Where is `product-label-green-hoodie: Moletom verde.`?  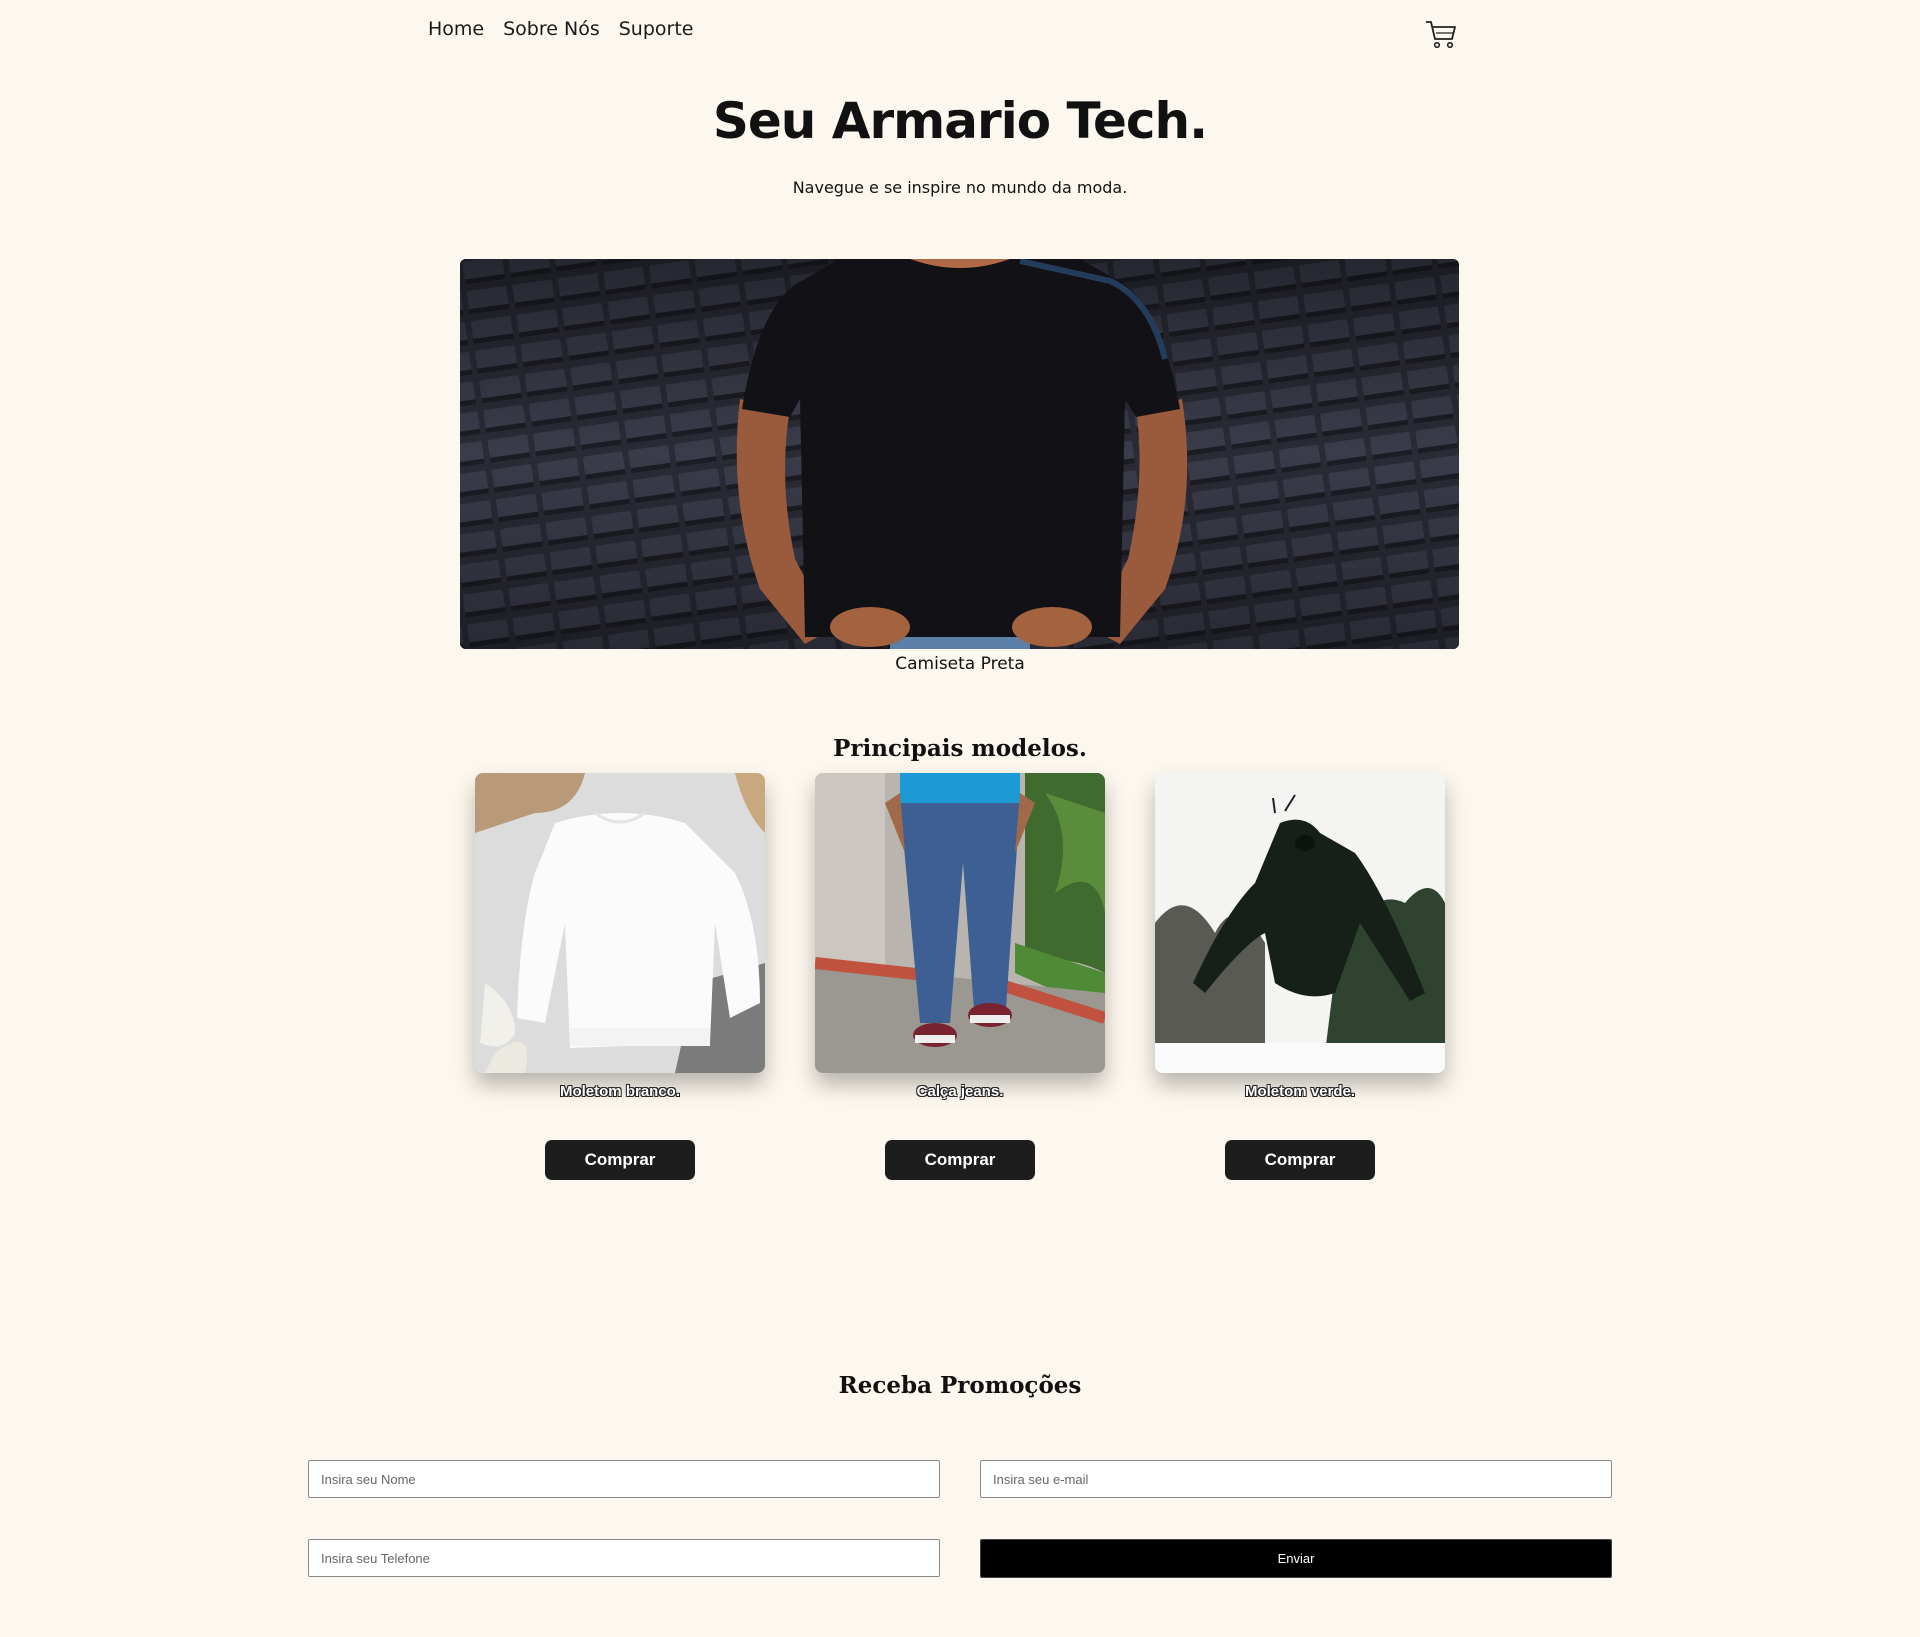 product-label-green-hoodie: Moletom verde. is located at coordinates (1300, 1091).